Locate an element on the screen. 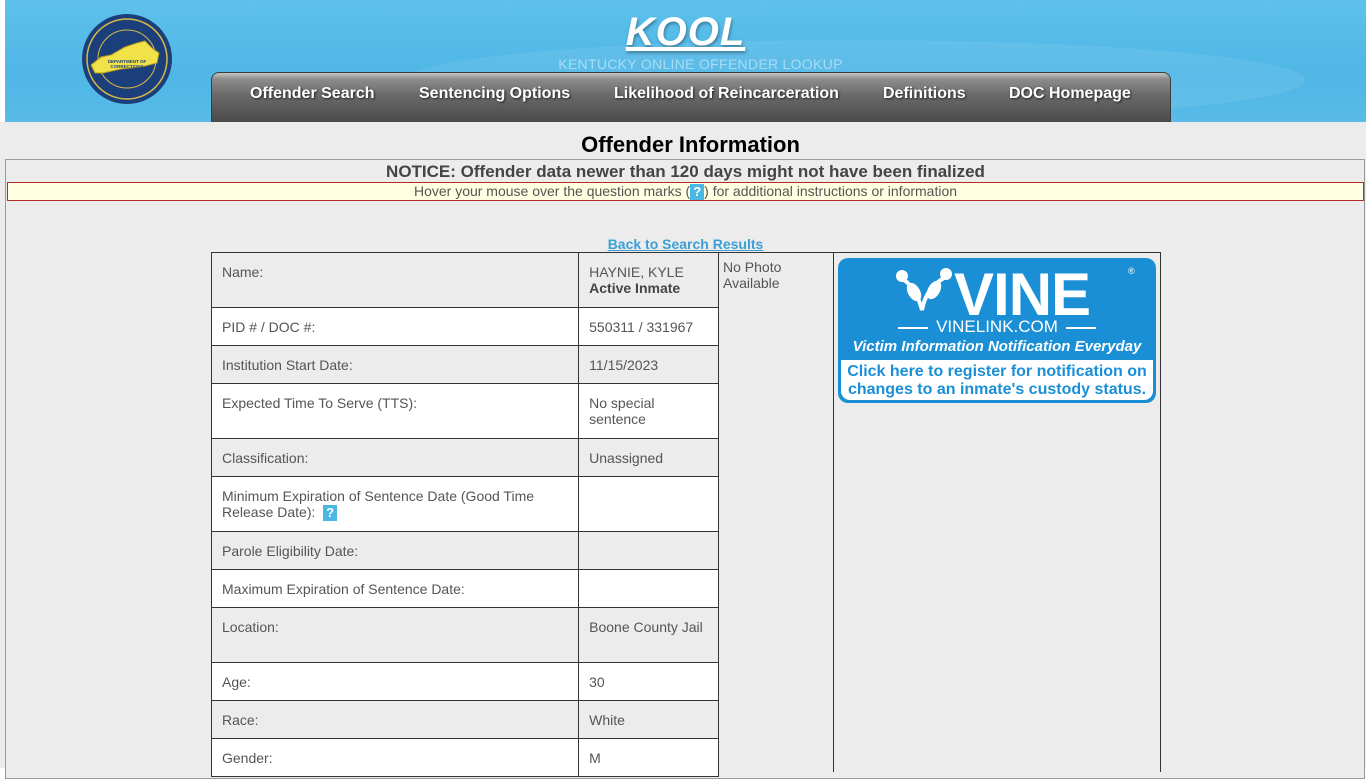 This screenshot has height=779, width=1366. name-label: Name: is located at coordinates (395, 280).